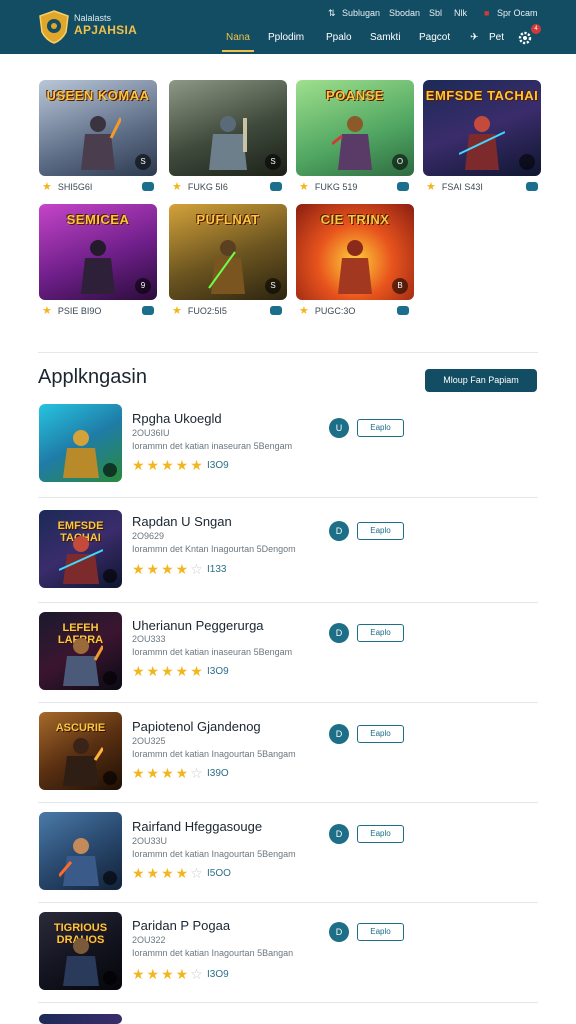  What do you see at coordinates (454, 187) in the screenshot?
I see `game-meta-4: ★ FSAI S43I` at bounding box center [454, 187].